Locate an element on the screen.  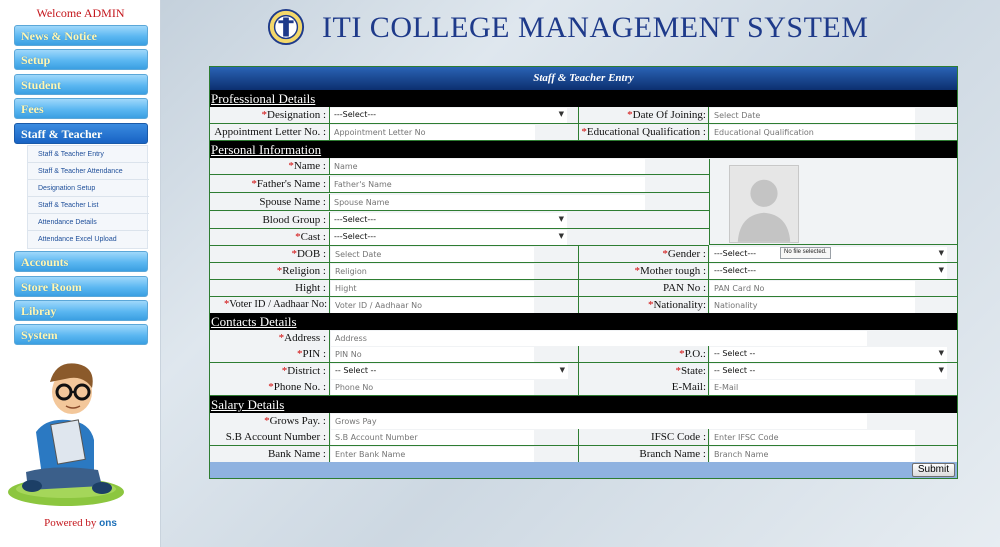
section-salary-details: Salary Details is located at coordinates (583, 404).